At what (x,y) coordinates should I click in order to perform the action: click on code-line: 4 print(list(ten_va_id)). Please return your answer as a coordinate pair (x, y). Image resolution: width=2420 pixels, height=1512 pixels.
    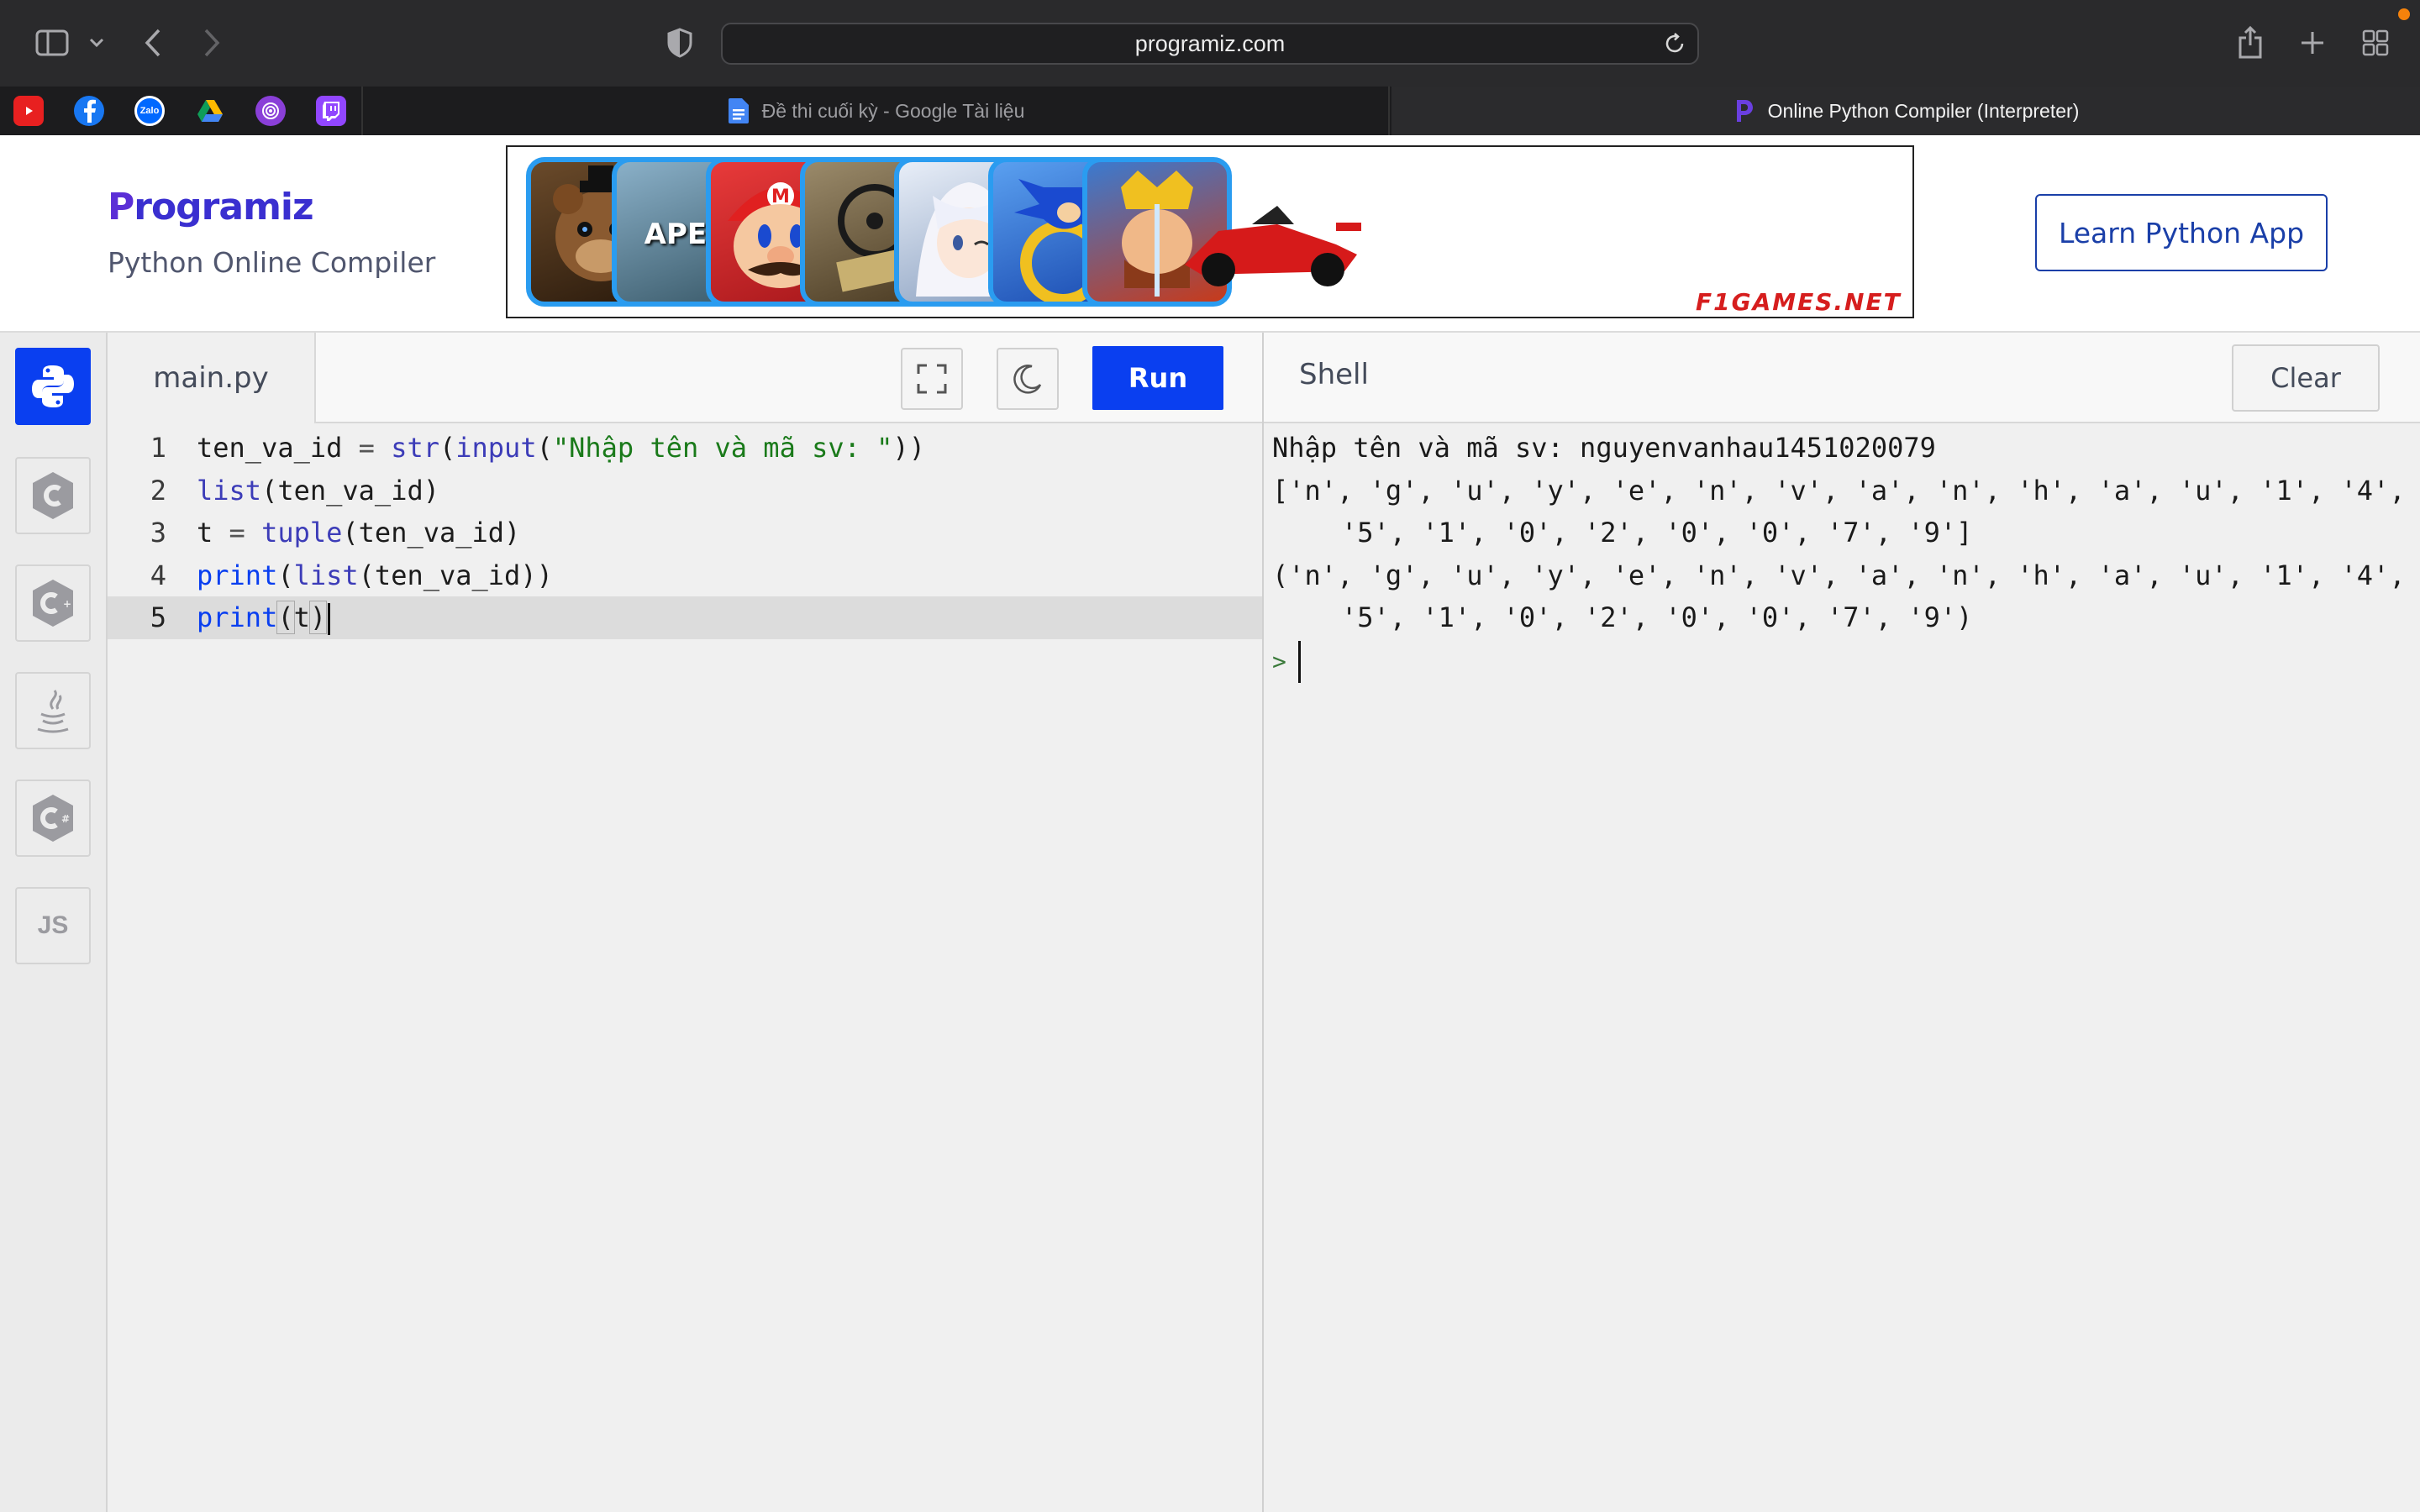
    Looking at the image, I should click on (685, 575).